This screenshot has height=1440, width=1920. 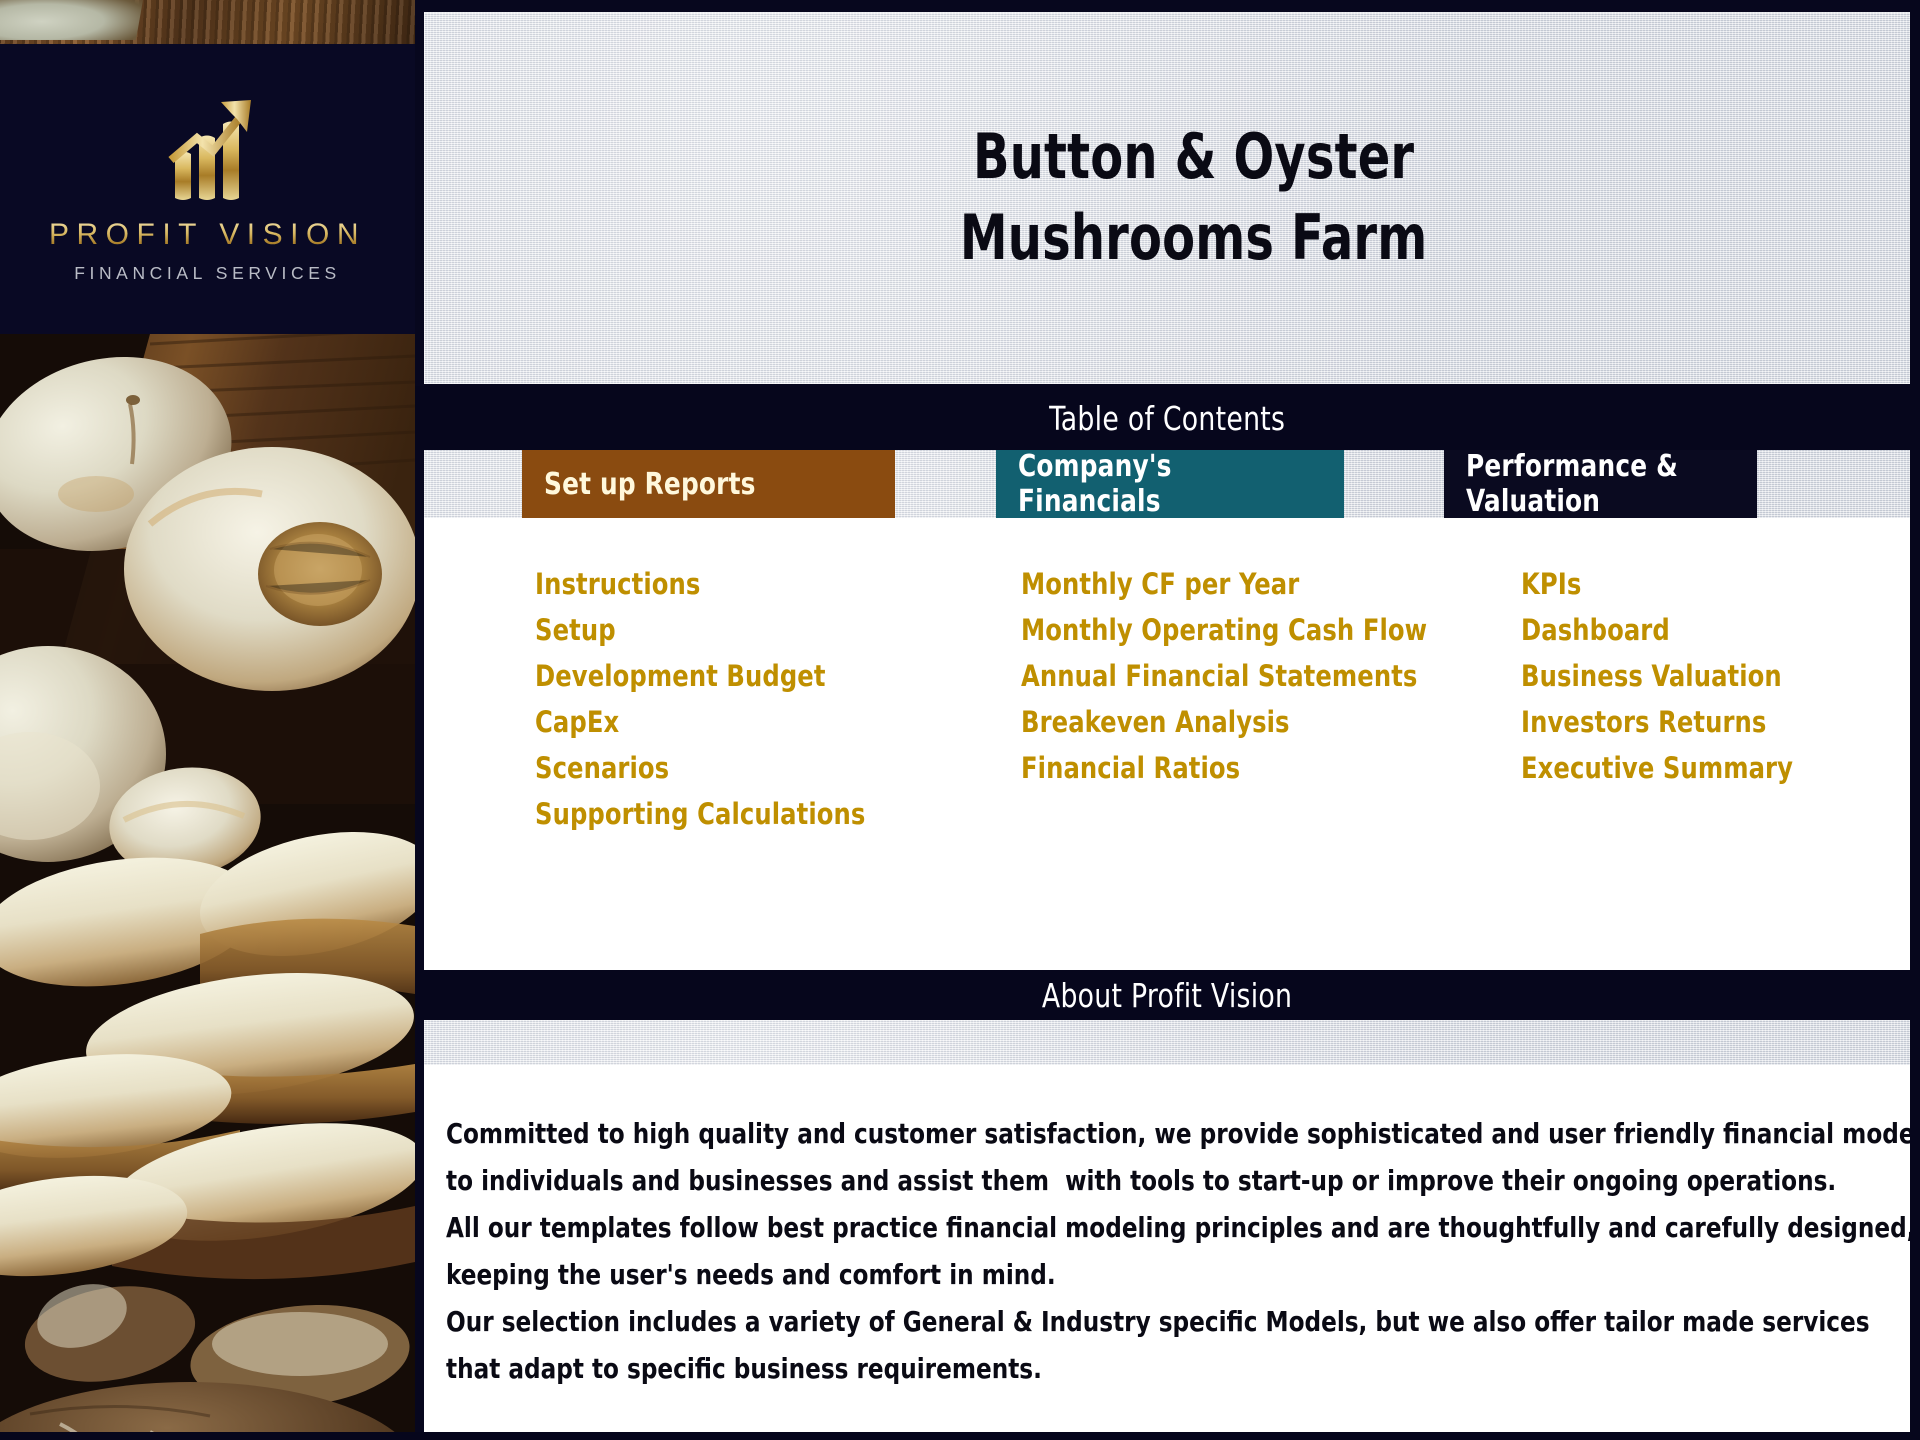 I want to click on about-section-title: About Profit Vision, so click(x=1167, y=995).